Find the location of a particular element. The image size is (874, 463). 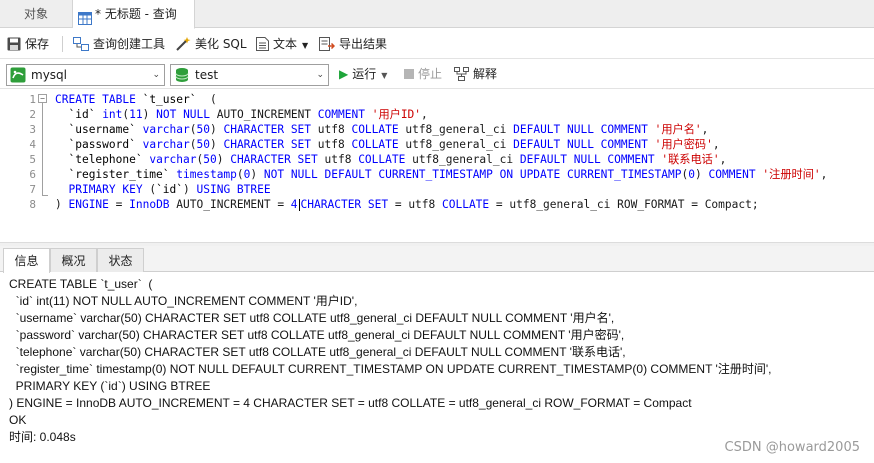

tab-overview: 概况 is located at coordinates (73, 260).